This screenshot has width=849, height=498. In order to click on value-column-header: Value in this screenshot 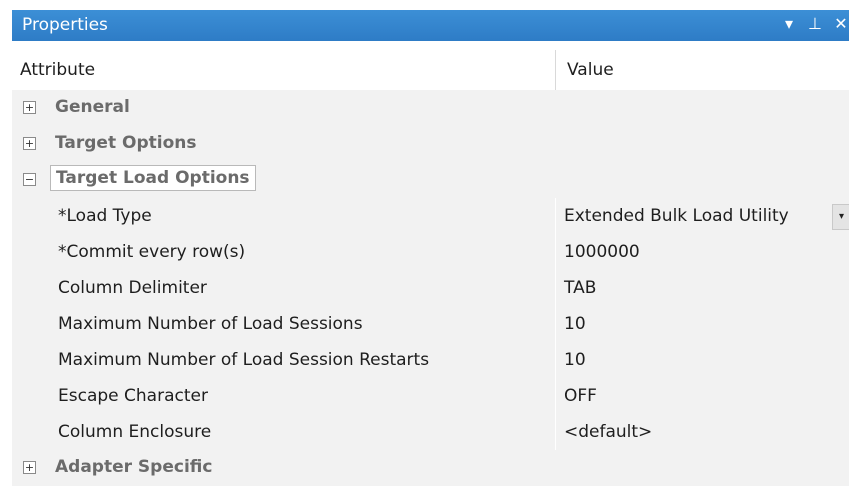, I will do `click(590, 70)`.